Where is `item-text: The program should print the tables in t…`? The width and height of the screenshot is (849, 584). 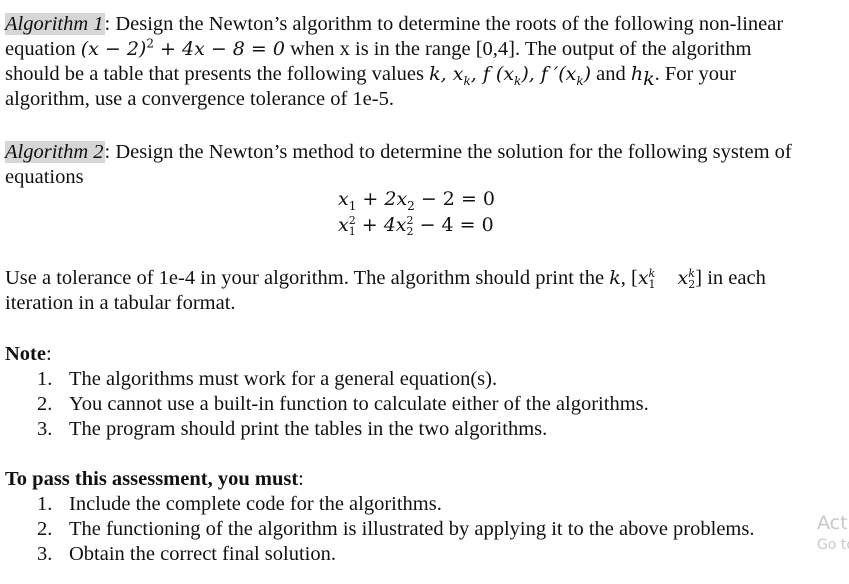 item-text: The program should print the tables in t… is located at coordinates (308, 429).